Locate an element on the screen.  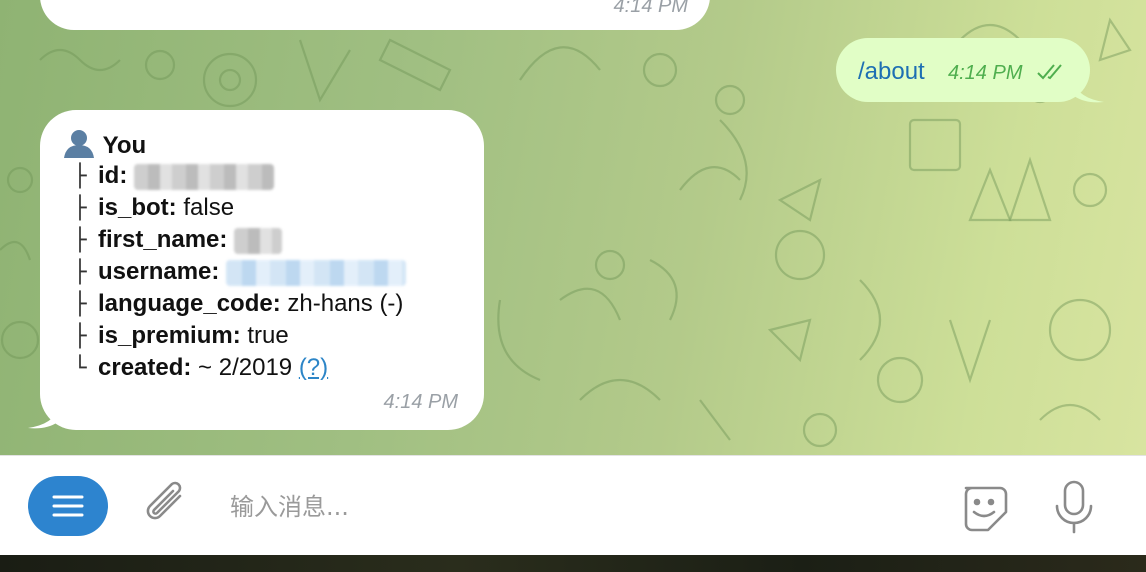
field-key: first_name: is located at coordinates (163, 239).